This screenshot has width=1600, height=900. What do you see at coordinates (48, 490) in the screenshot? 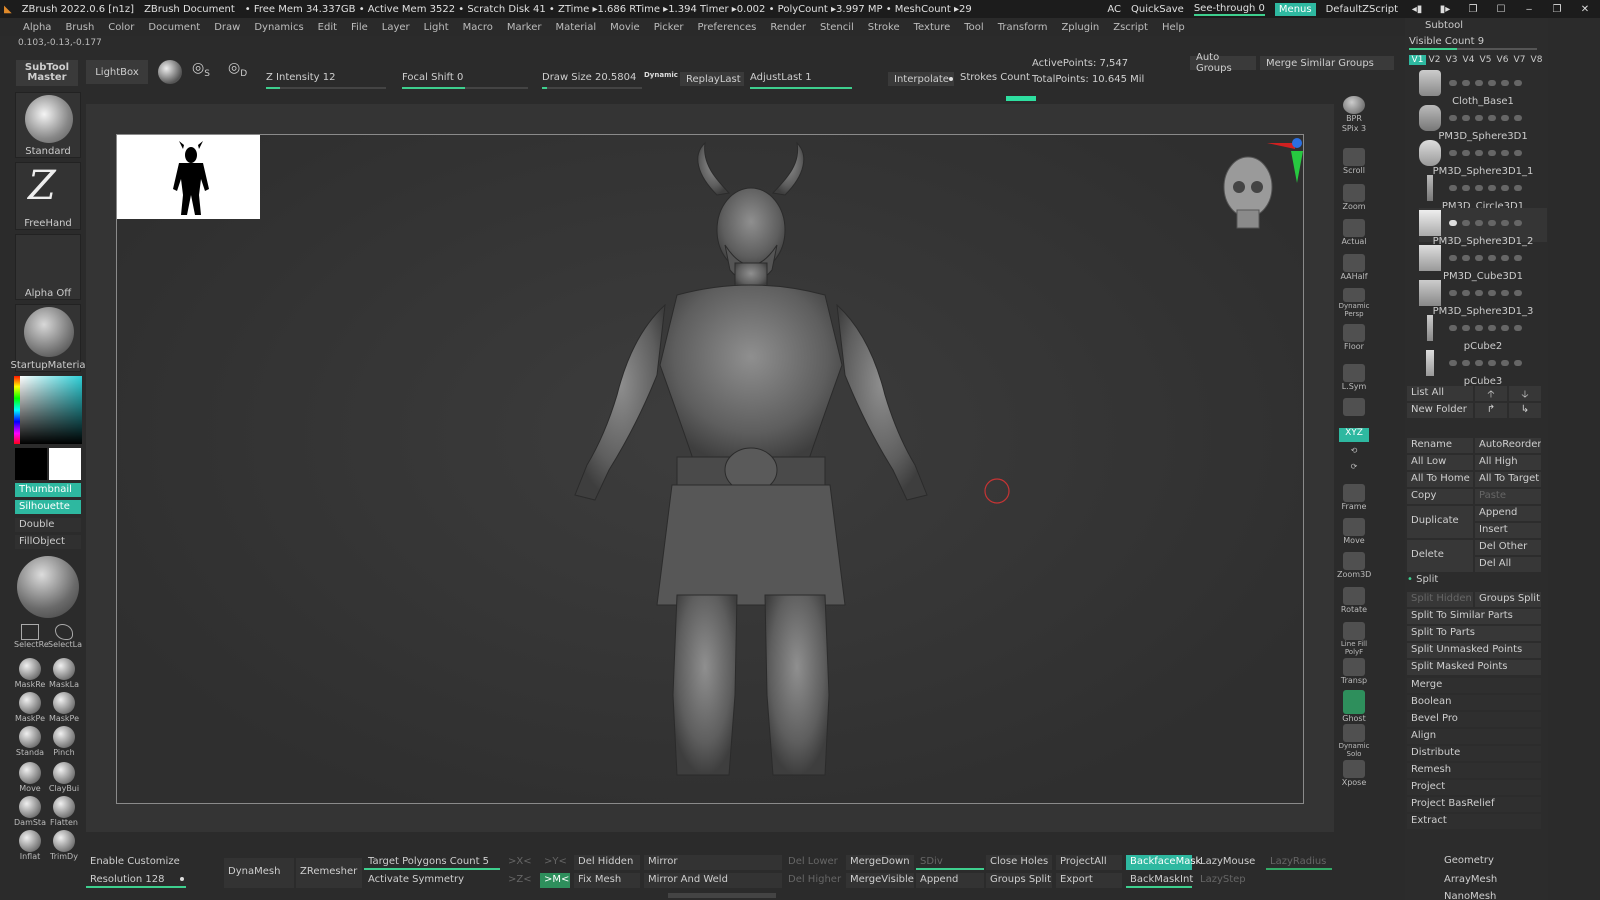
I see `thumbnail-toggle: Thumbnail` at bounding box center [48, 490].